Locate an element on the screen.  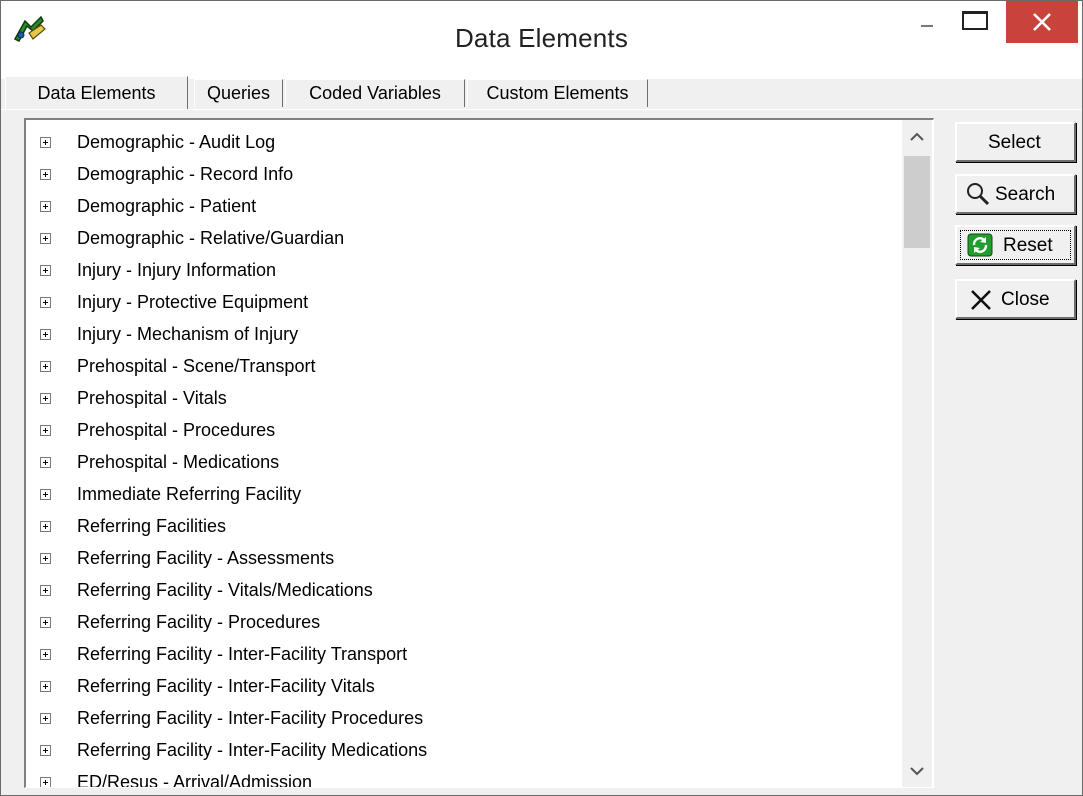
tree-item-label: Demographic - Patient is located at coordinates (167, 206).